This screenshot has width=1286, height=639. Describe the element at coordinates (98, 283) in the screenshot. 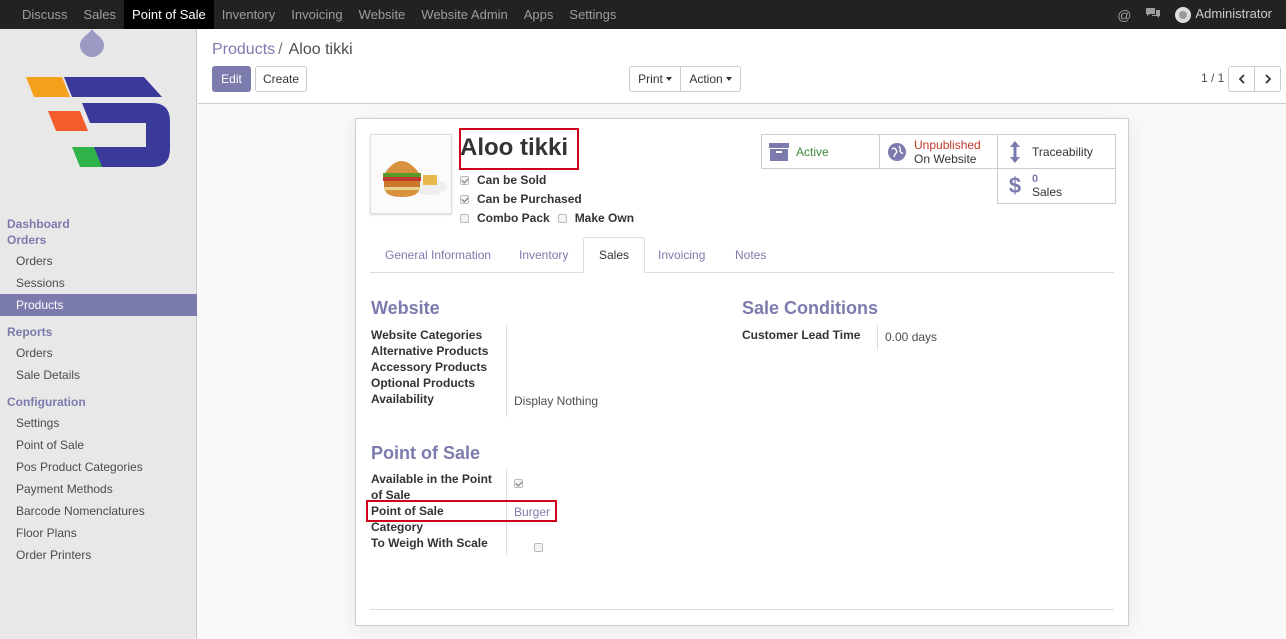

I see `sidebar-item-sessions: Sessions` at that location.